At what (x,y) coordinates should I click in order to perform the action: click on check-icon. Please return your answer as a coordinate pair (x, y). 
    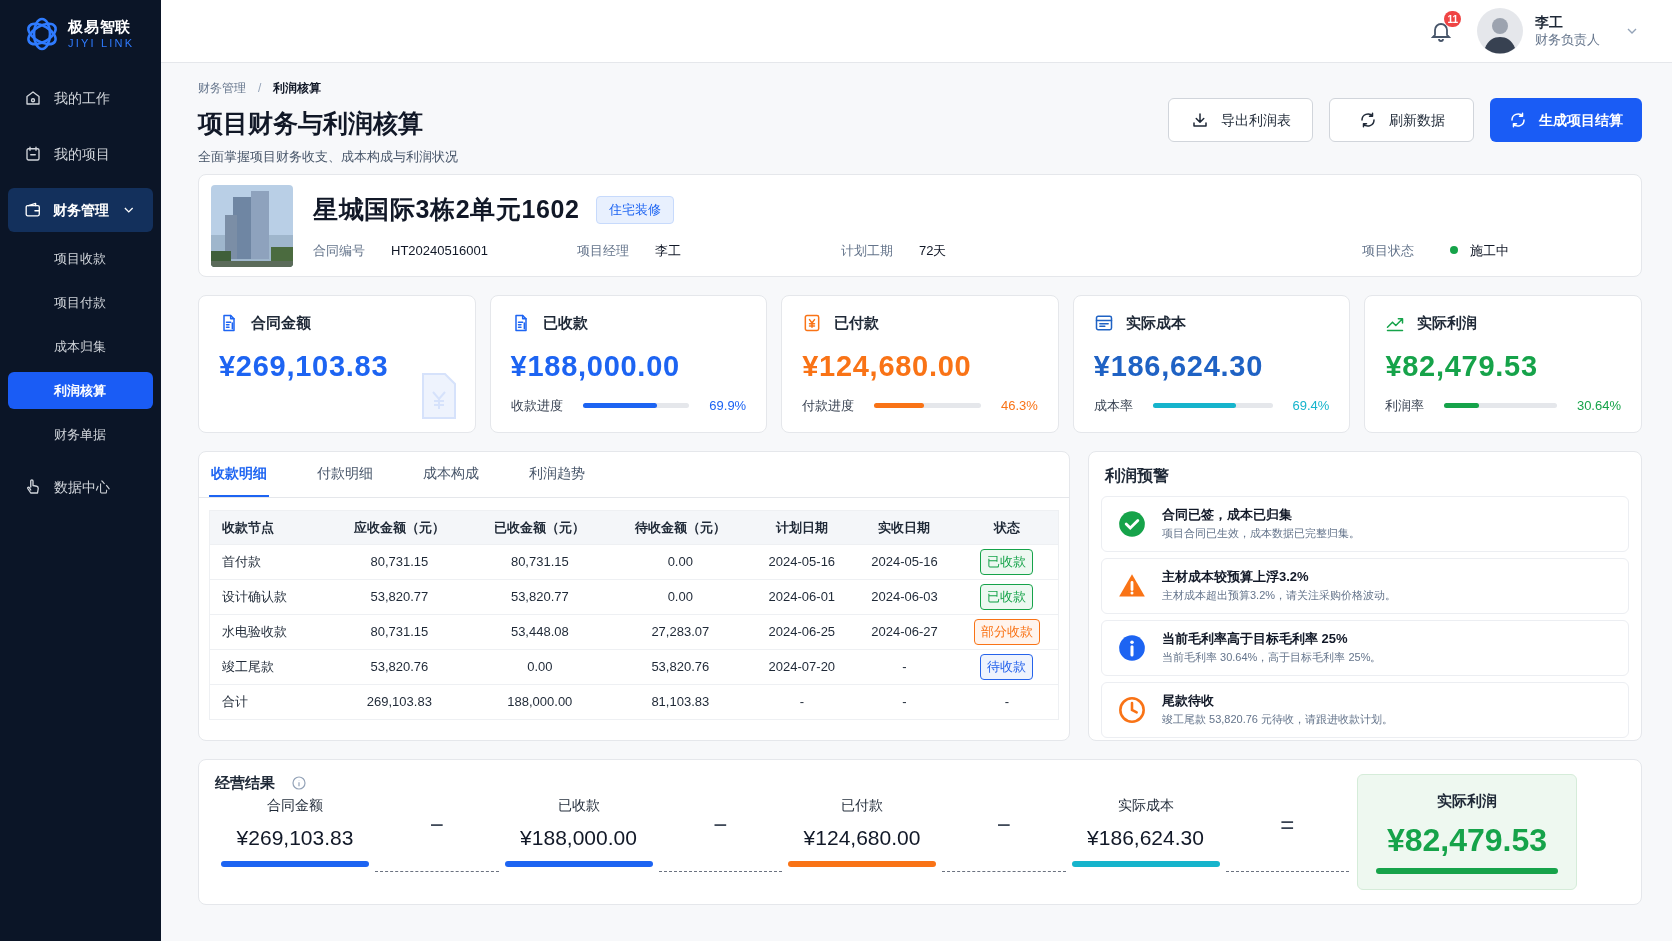
    Looking at the image, I should click on (1132, 524).